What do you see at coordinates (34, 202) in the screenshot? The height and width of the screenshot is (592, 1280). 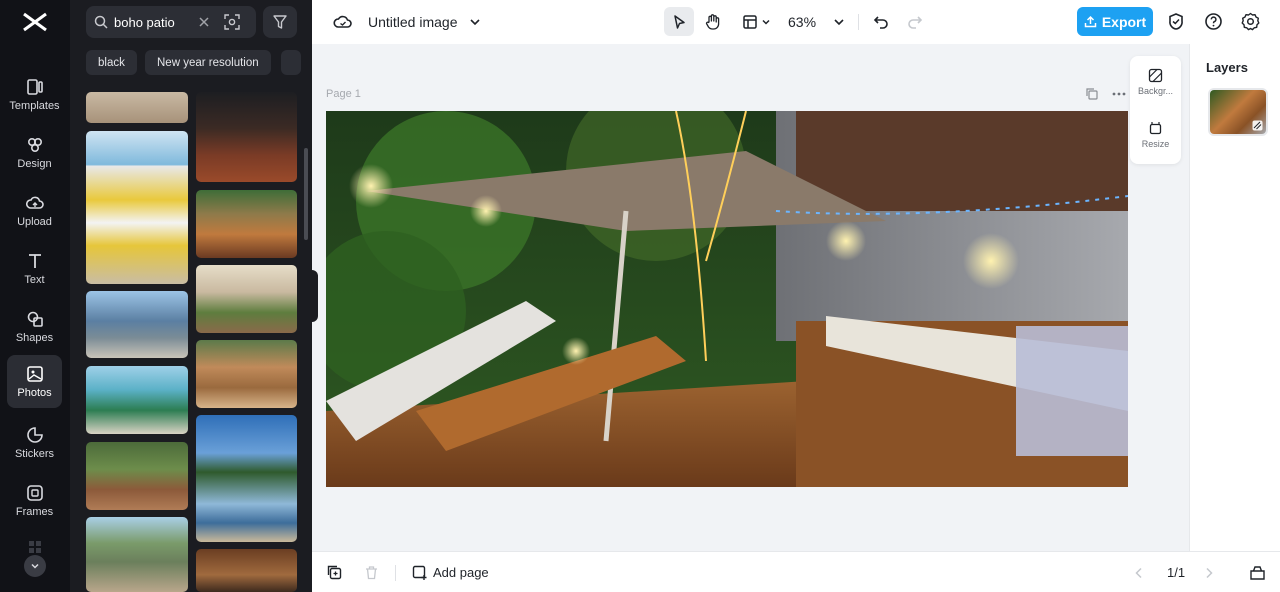 I see `cloud-upload-icon` at bounding box center [34, 202].